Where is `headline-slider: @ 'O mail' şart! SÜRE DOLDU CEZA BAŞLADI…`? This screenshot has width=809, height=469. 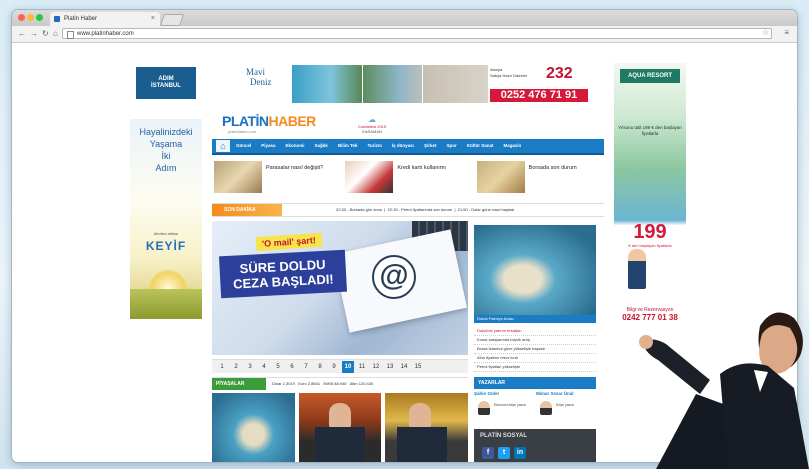
headline-slider: @ 'O mail' şart! SÜRE DOLDU CEZA BAŞLADI… is located at coordinates (340, 288).